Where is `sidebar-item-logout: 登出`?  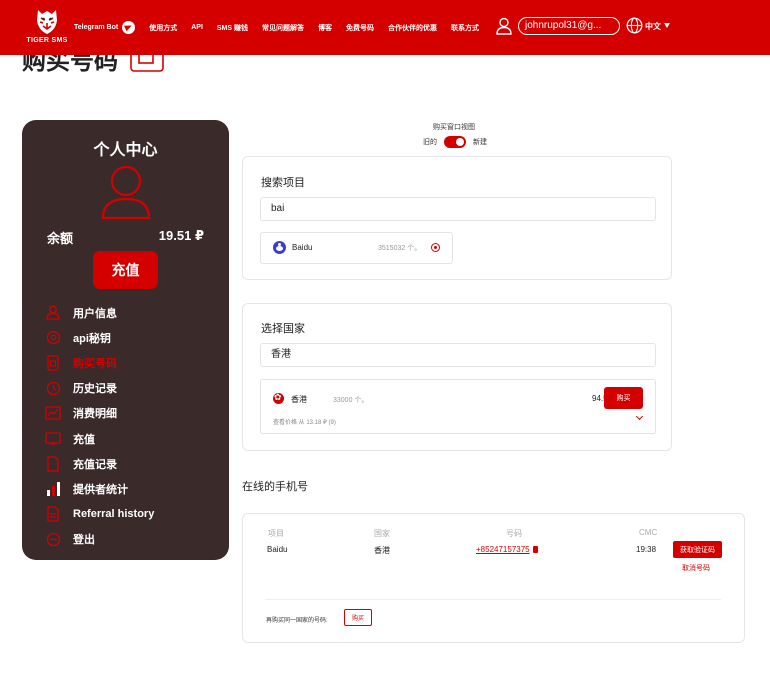
sidebar-item-logout: 登出 is located at coordinates (134, 539).